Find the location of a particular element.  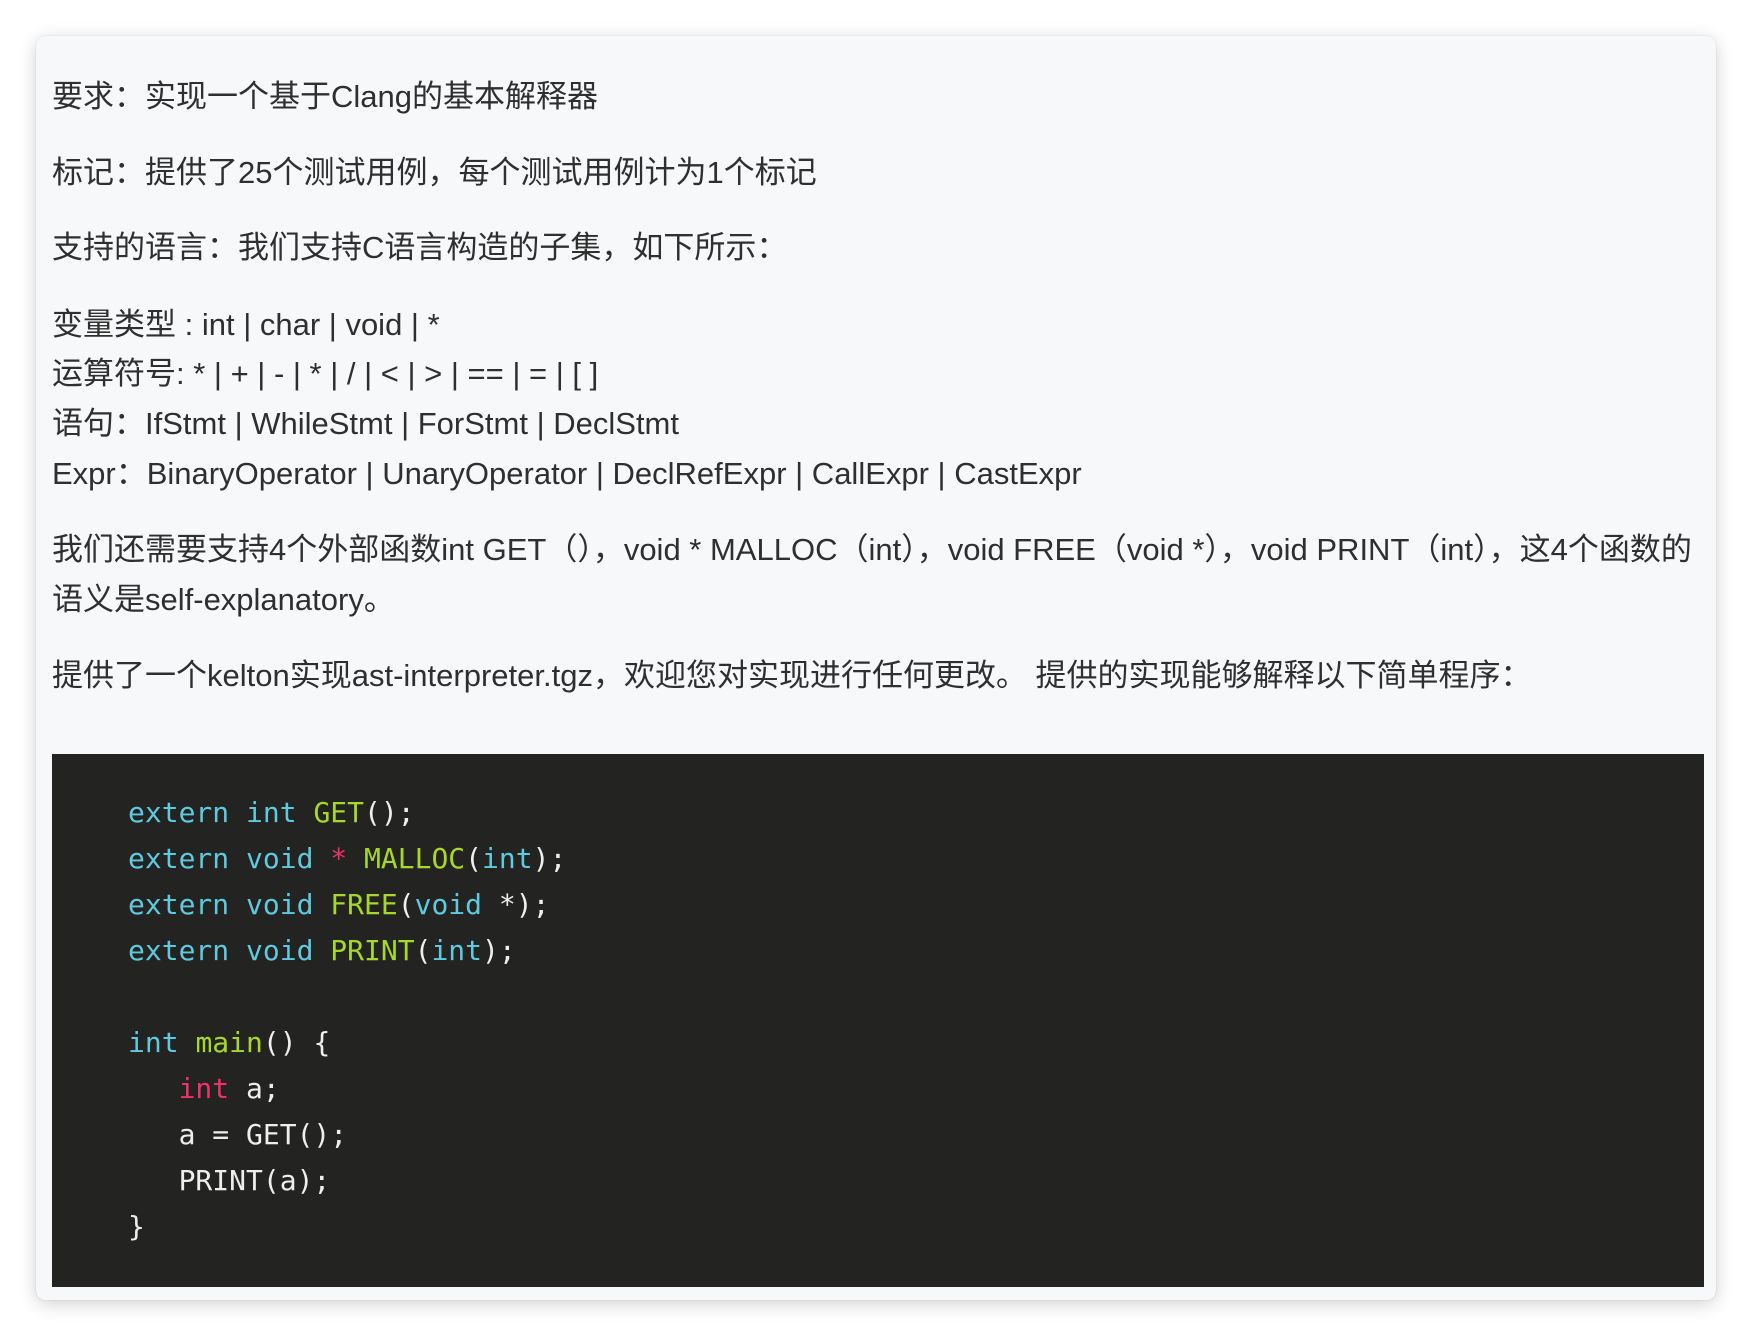

code-line: PRINT(a); is located at coordinates (229, 1180).